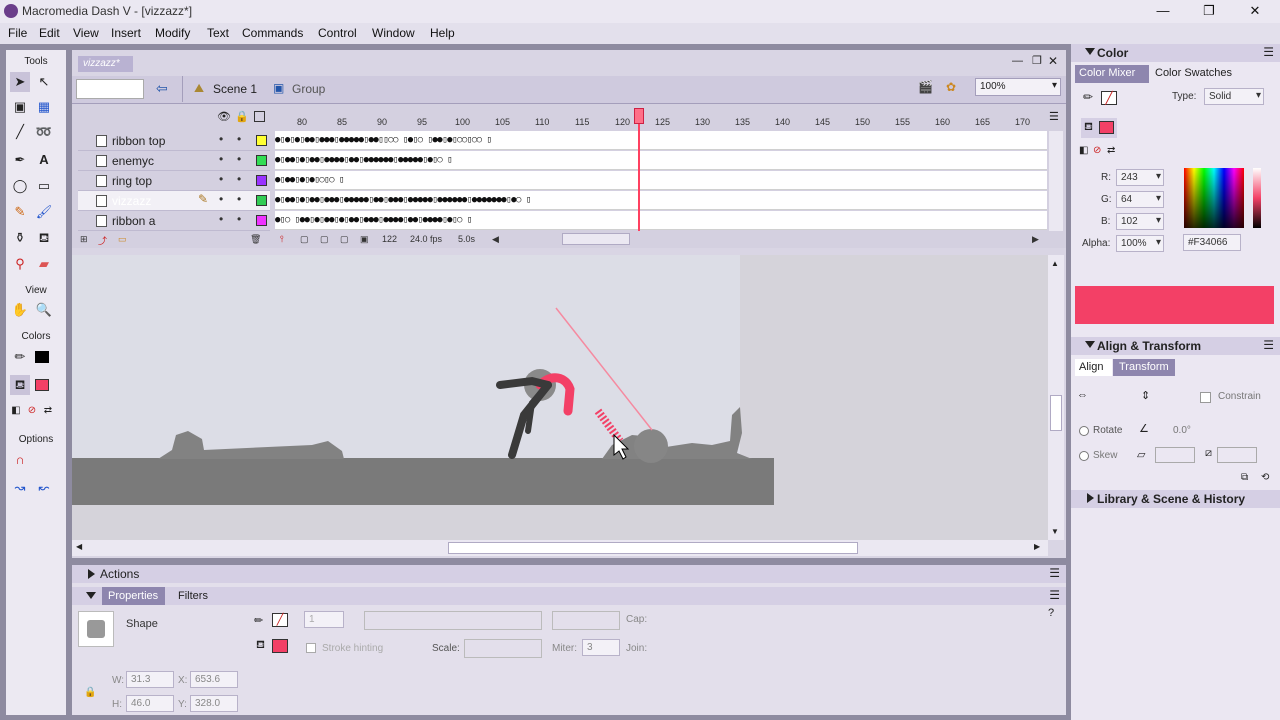  Describe the element at coordinates (1017, 61) in the screenshot. I see `doc-minimize-icon: —` at that location.